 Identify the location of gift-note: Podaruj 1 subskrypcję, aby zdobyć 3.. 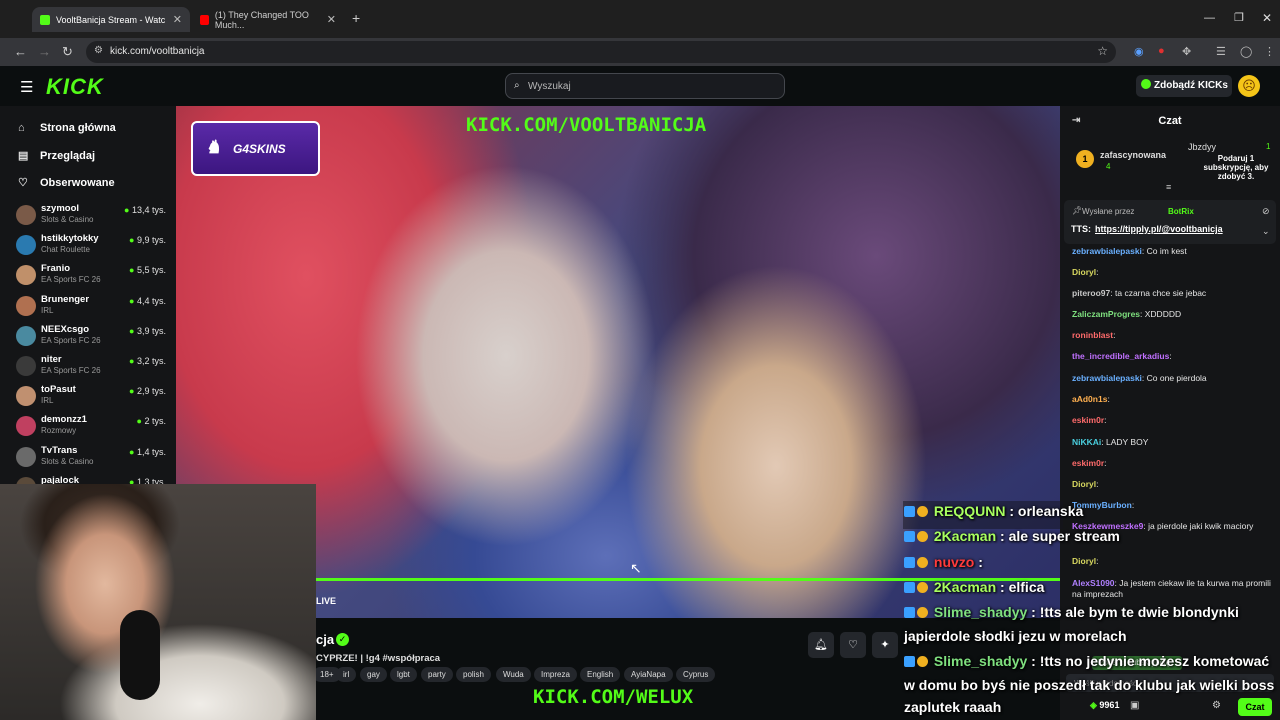
(1236, 167).